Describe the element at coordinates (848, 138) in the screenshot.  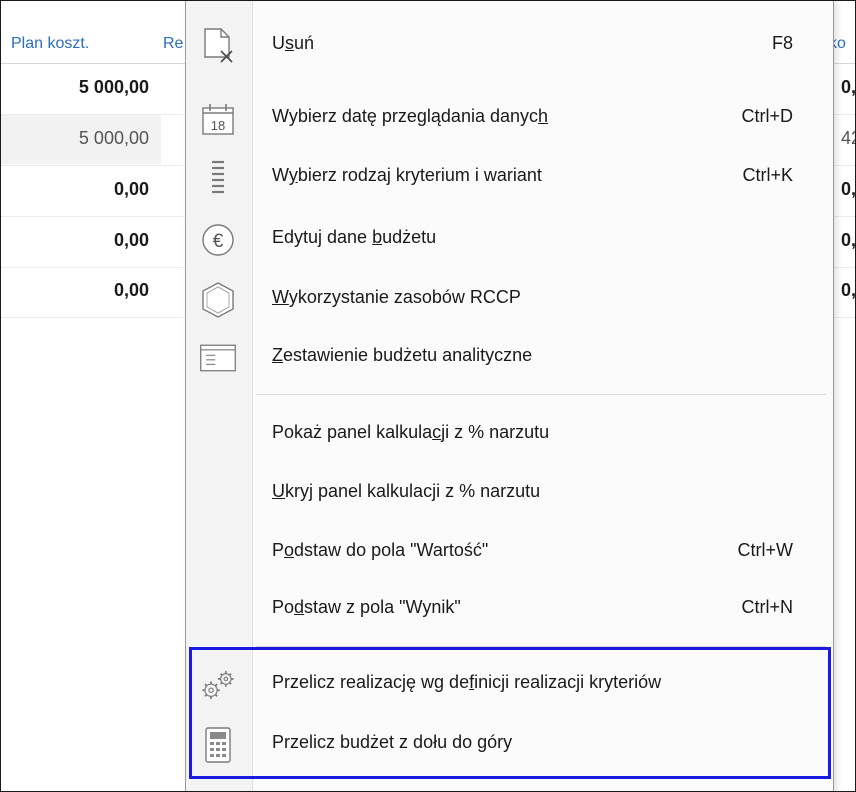
I see `table-cell-edge: 42` at that location.